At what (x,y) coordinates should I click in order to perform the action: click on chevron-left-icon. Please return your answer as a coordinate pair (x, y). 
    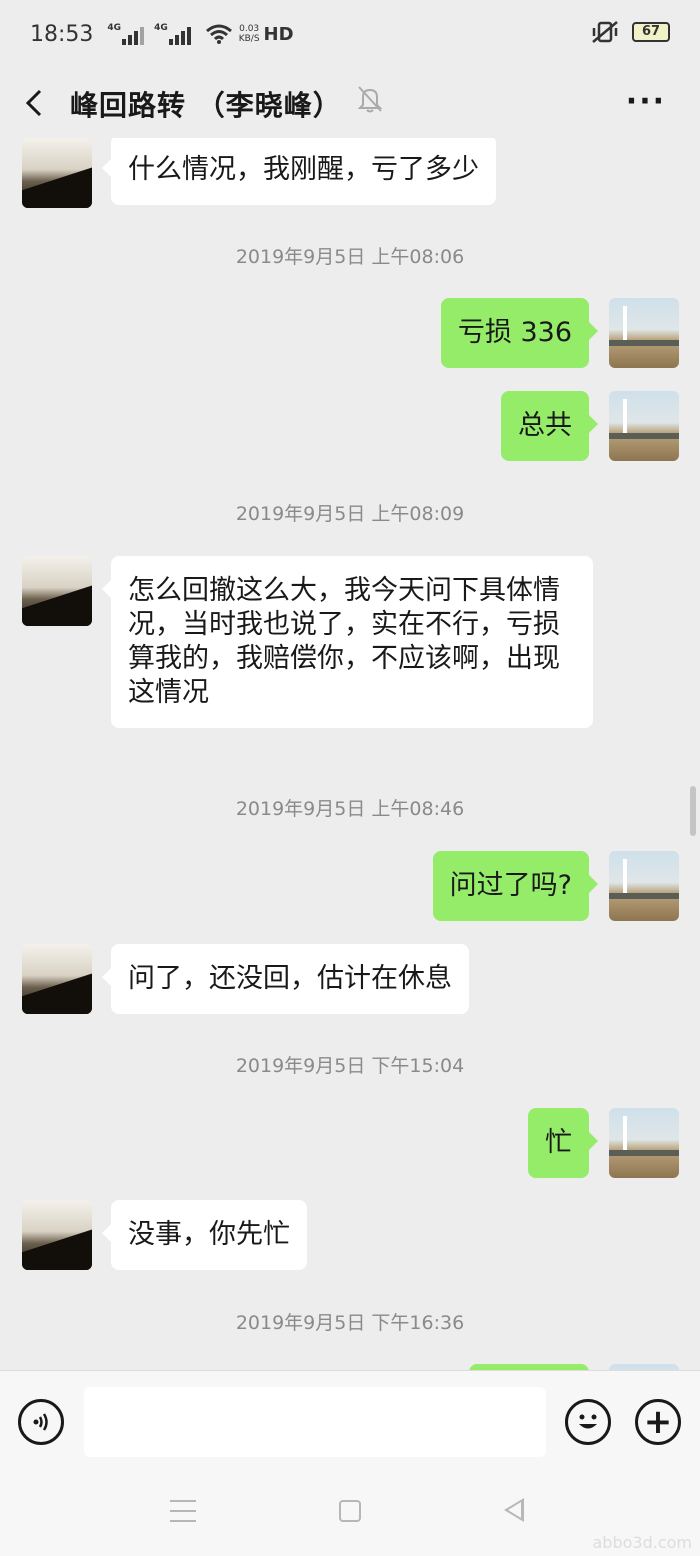
    Looking at the image, I should click on (35, 103).